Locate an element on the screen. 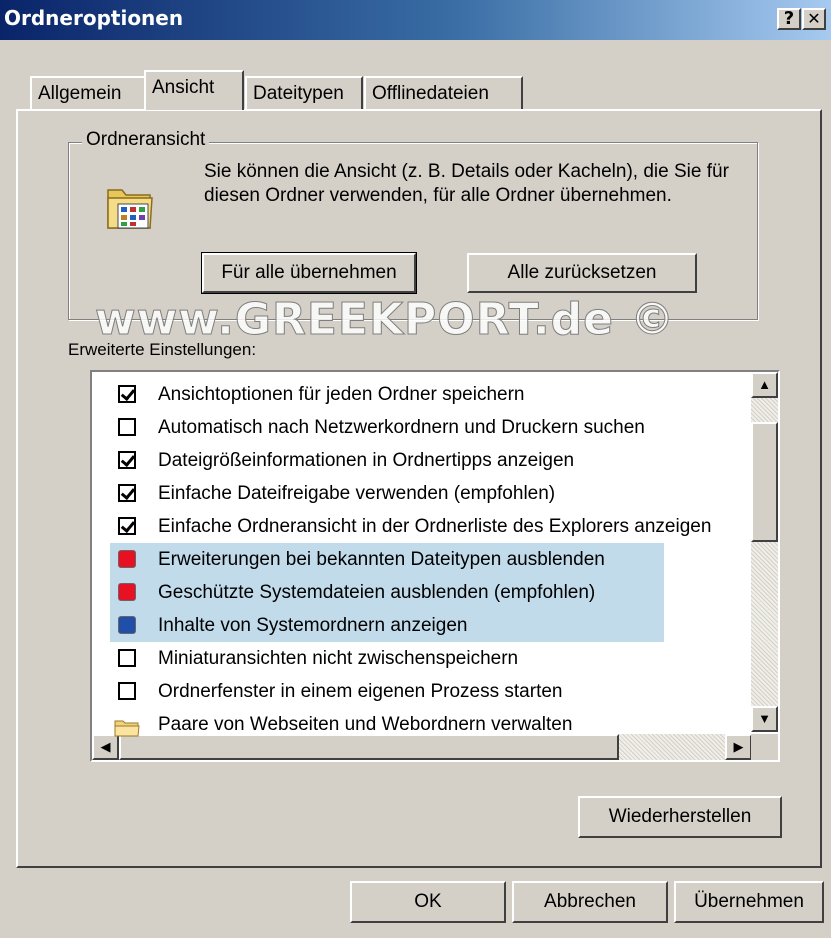  tab-dateitypen: Dateitypen is located at coordinates (304, 93).